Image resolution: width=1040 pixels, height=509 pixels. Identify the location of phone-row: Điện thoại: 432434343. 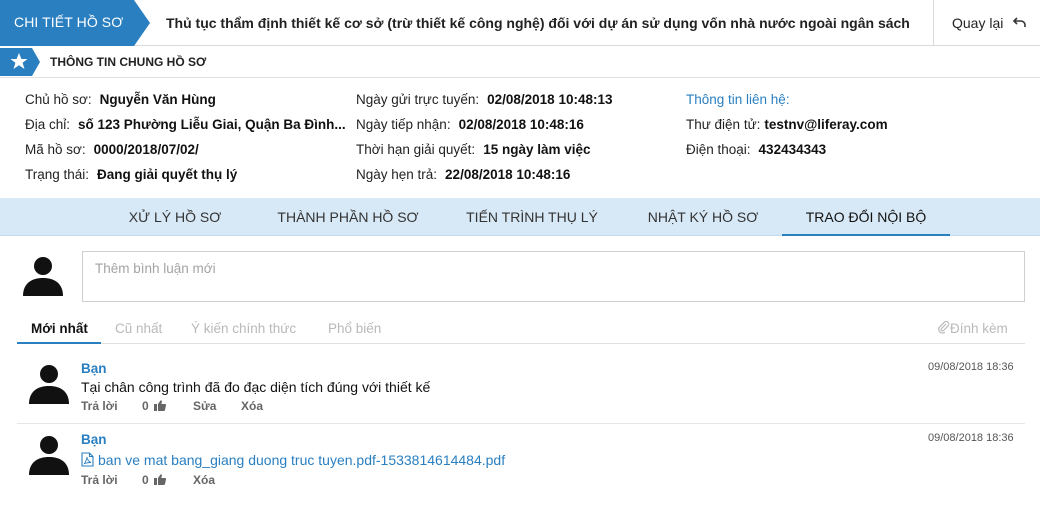
(756, 149).